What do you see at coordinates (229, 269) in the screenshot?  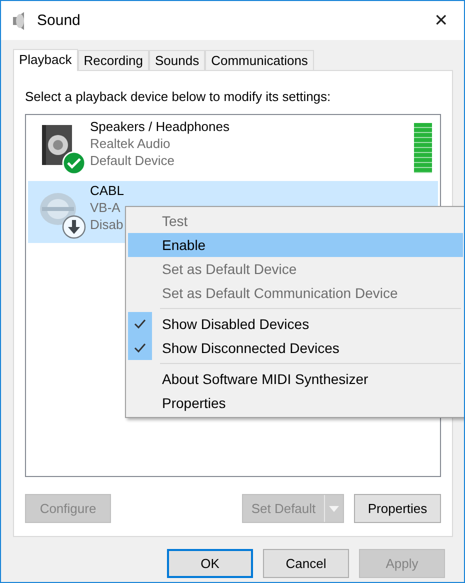 I see `menu-item-label: Set as Default Device` at bounding box center [229, 269].